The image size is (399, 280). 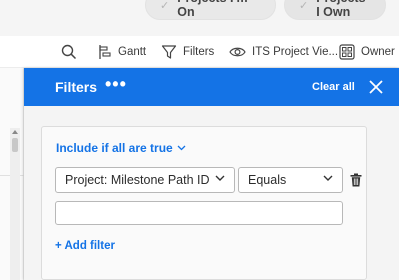 What do you see at coordinates (333, 87) in the screenshot?
I see `clear-all-button: Clear all` at bounding box center [333, 87].